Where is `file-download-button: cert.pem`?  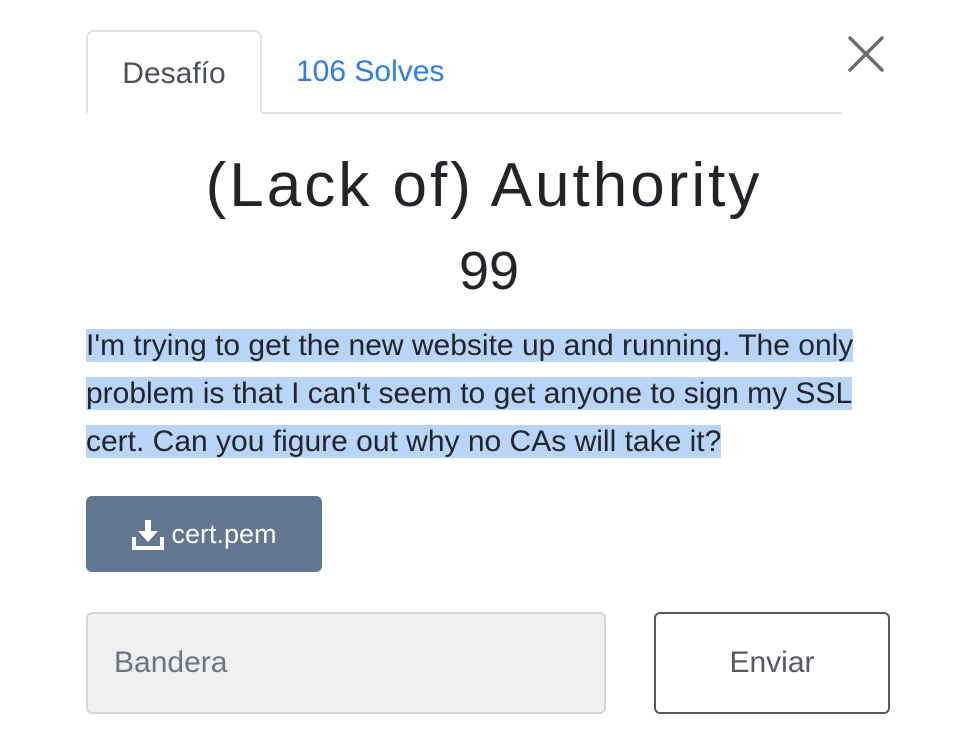 file-download-button: cert.pem is located at coordinates (204, 534).